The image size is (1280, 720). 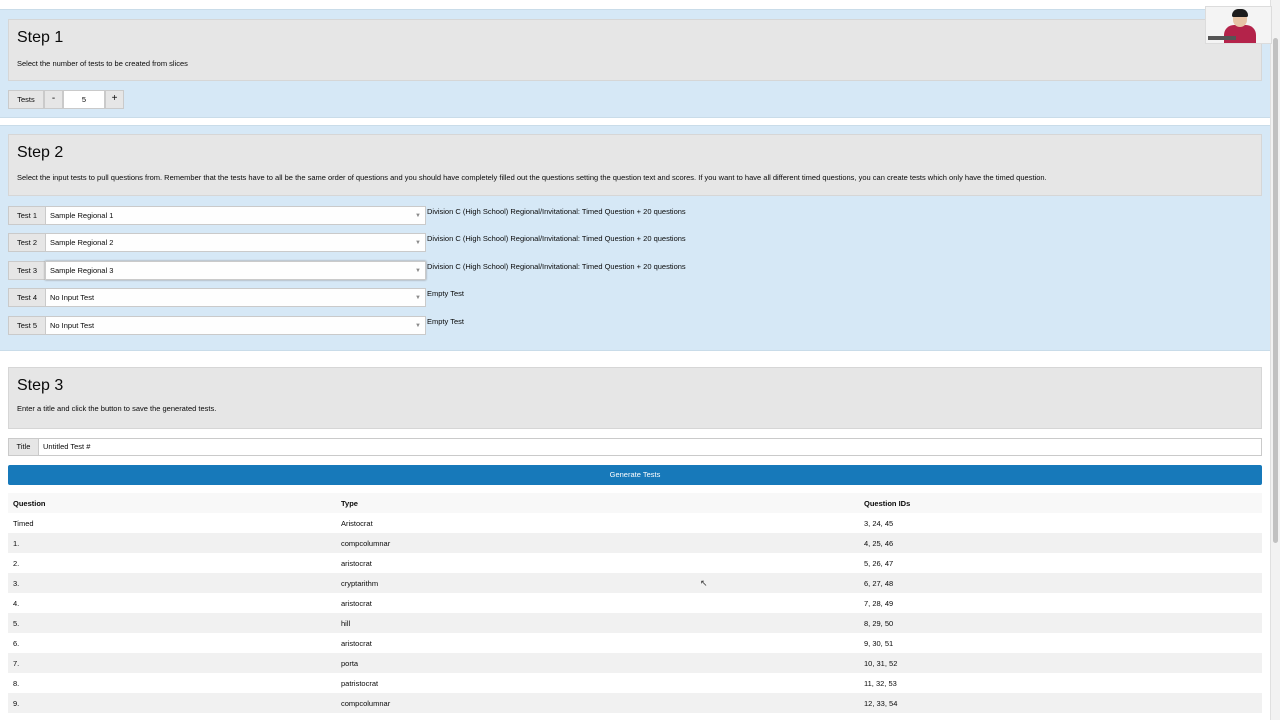 I want to click on cell-question-ids: 3, 24, 45, so click(x=879, y=523).